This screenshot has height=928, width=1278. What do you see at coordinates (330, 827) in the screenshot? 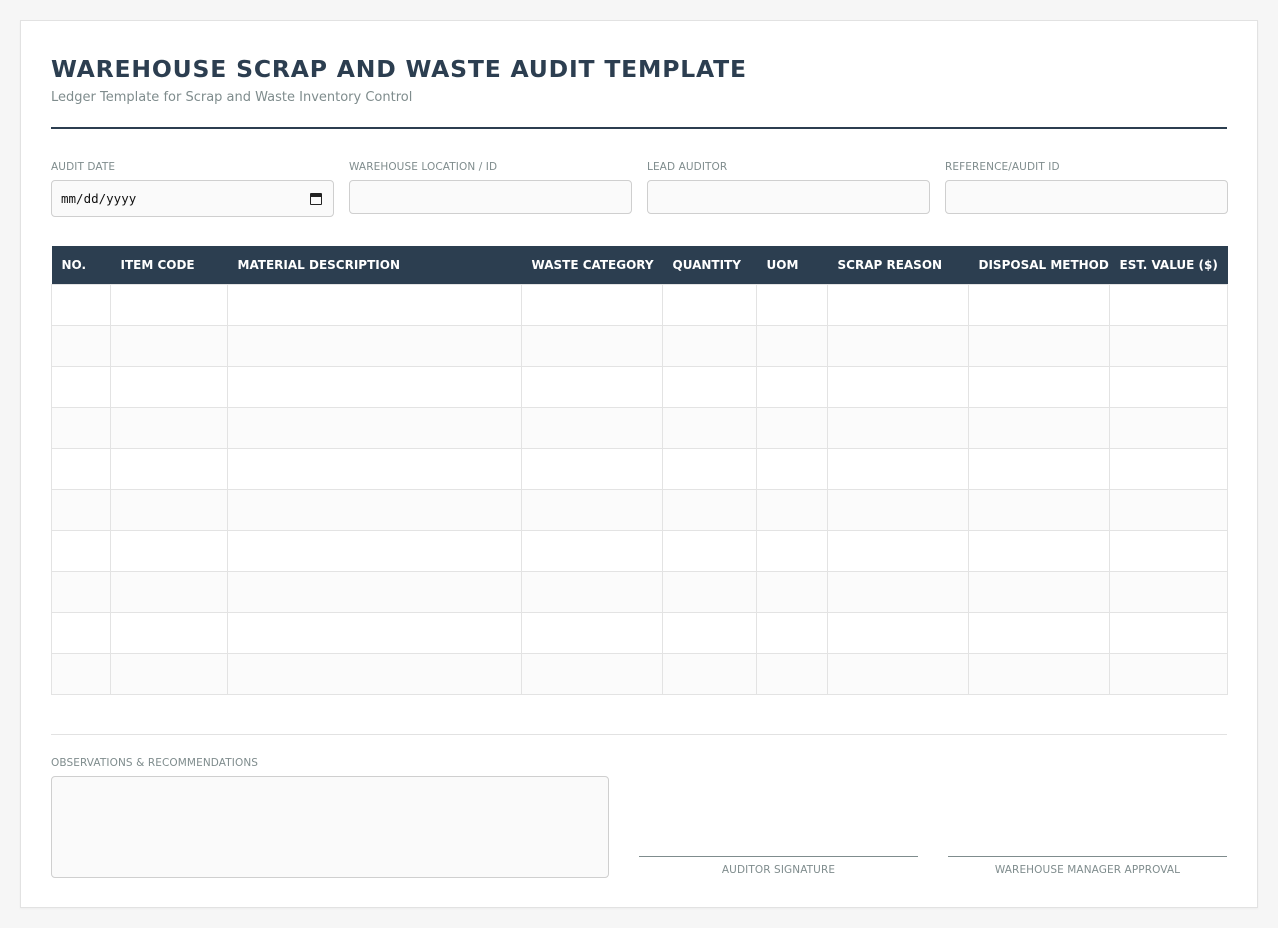
I see `observations-textarea` at bounding box center [330, 827].